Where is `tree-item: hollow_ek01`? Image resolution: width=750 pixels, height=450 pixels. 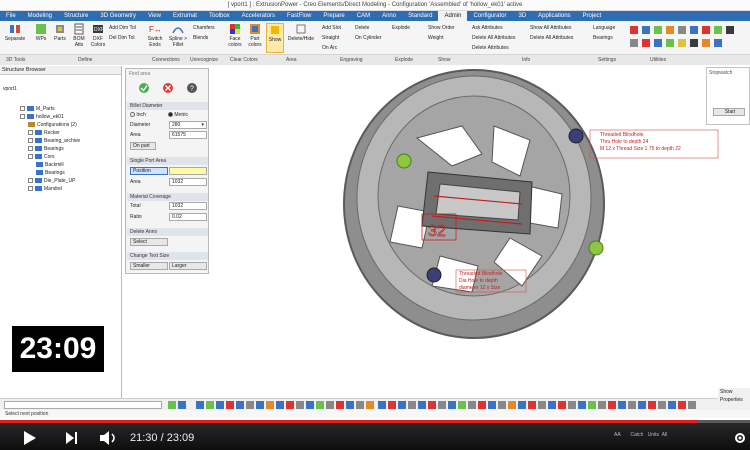
tree-item: hollow_ek01 is located at coordinates (42, 117).